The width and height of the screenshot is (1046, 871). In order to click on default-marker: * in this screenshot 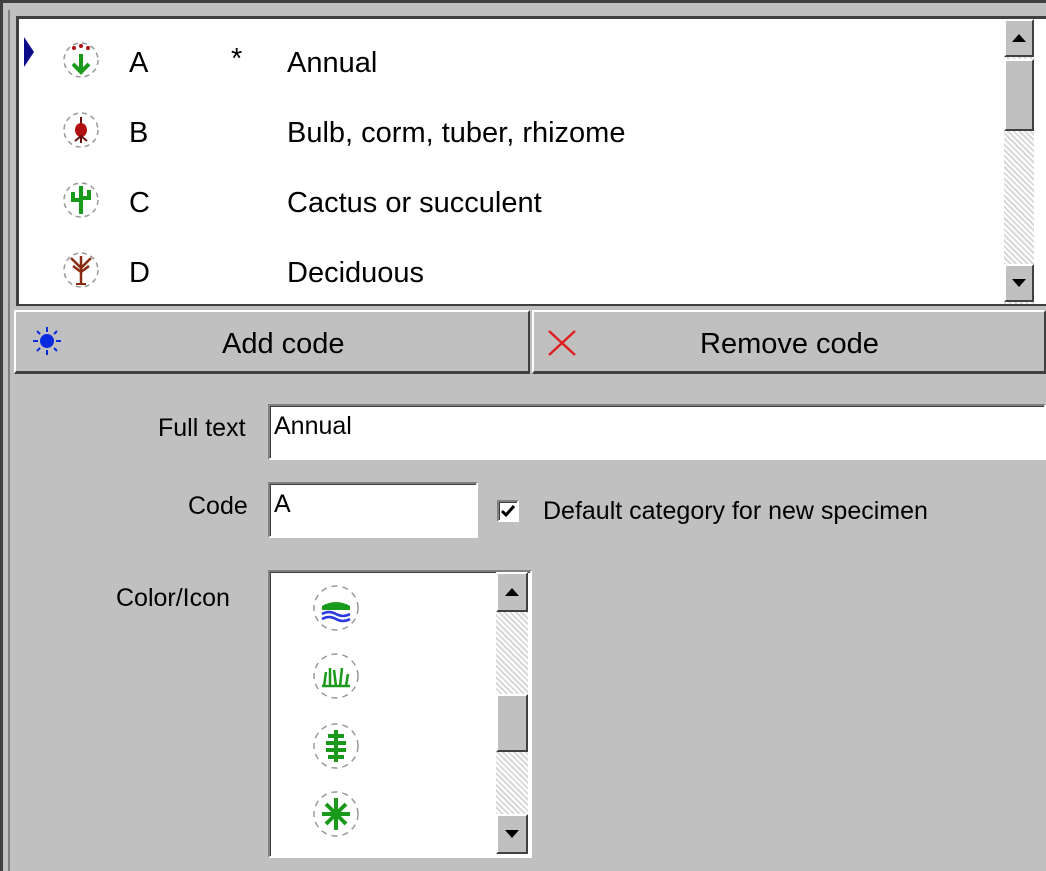, I will do `click(237, 59)`.